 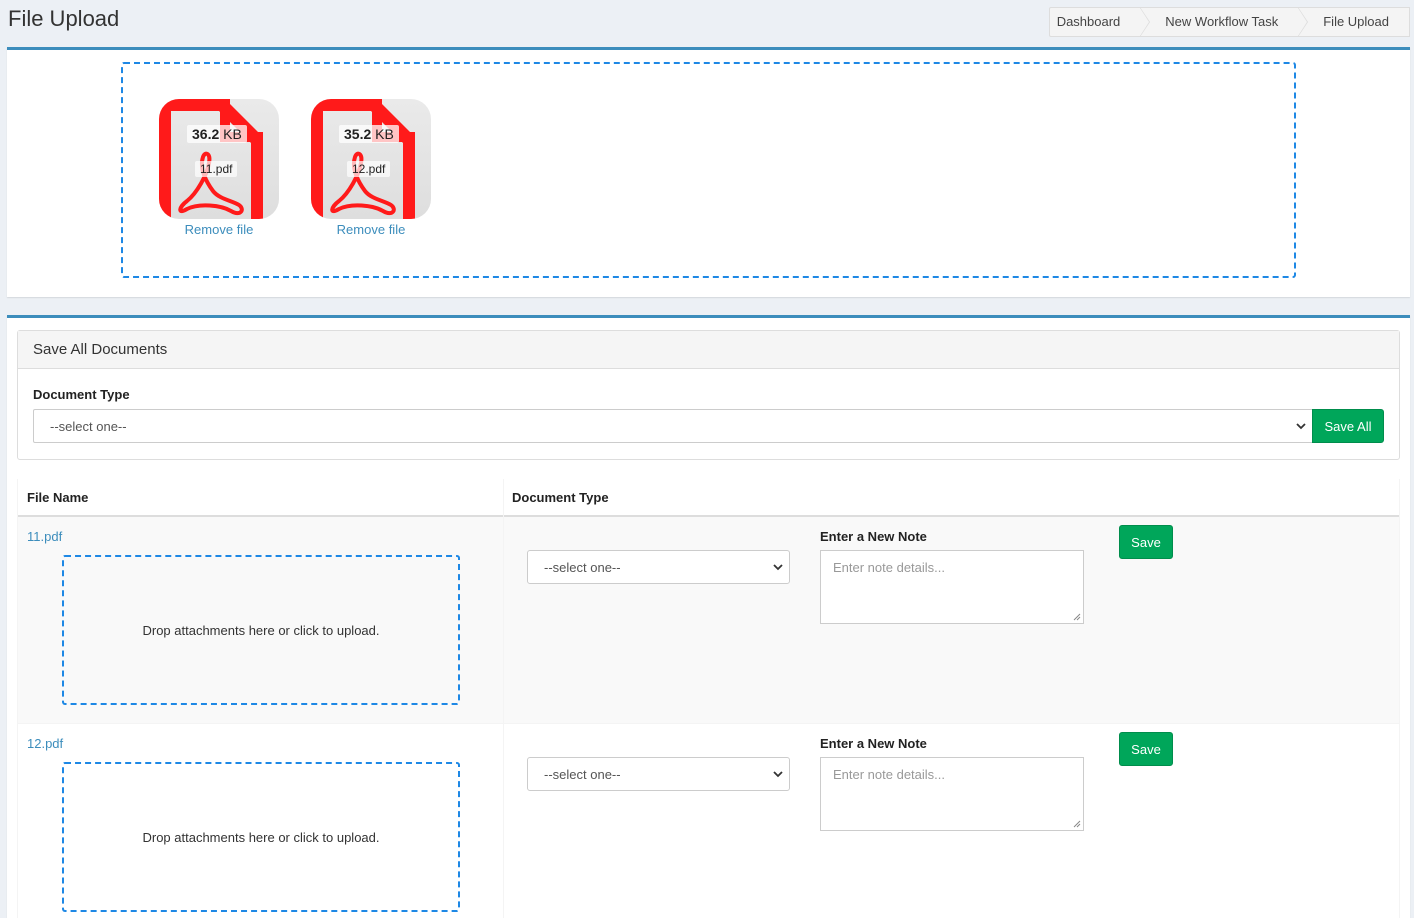 What do you see at coordinates (1224, 22) in the screenshot?
I see `breadcrumb-new-workflow-task: New Workflow Task` at bounding box center [1224, 22].